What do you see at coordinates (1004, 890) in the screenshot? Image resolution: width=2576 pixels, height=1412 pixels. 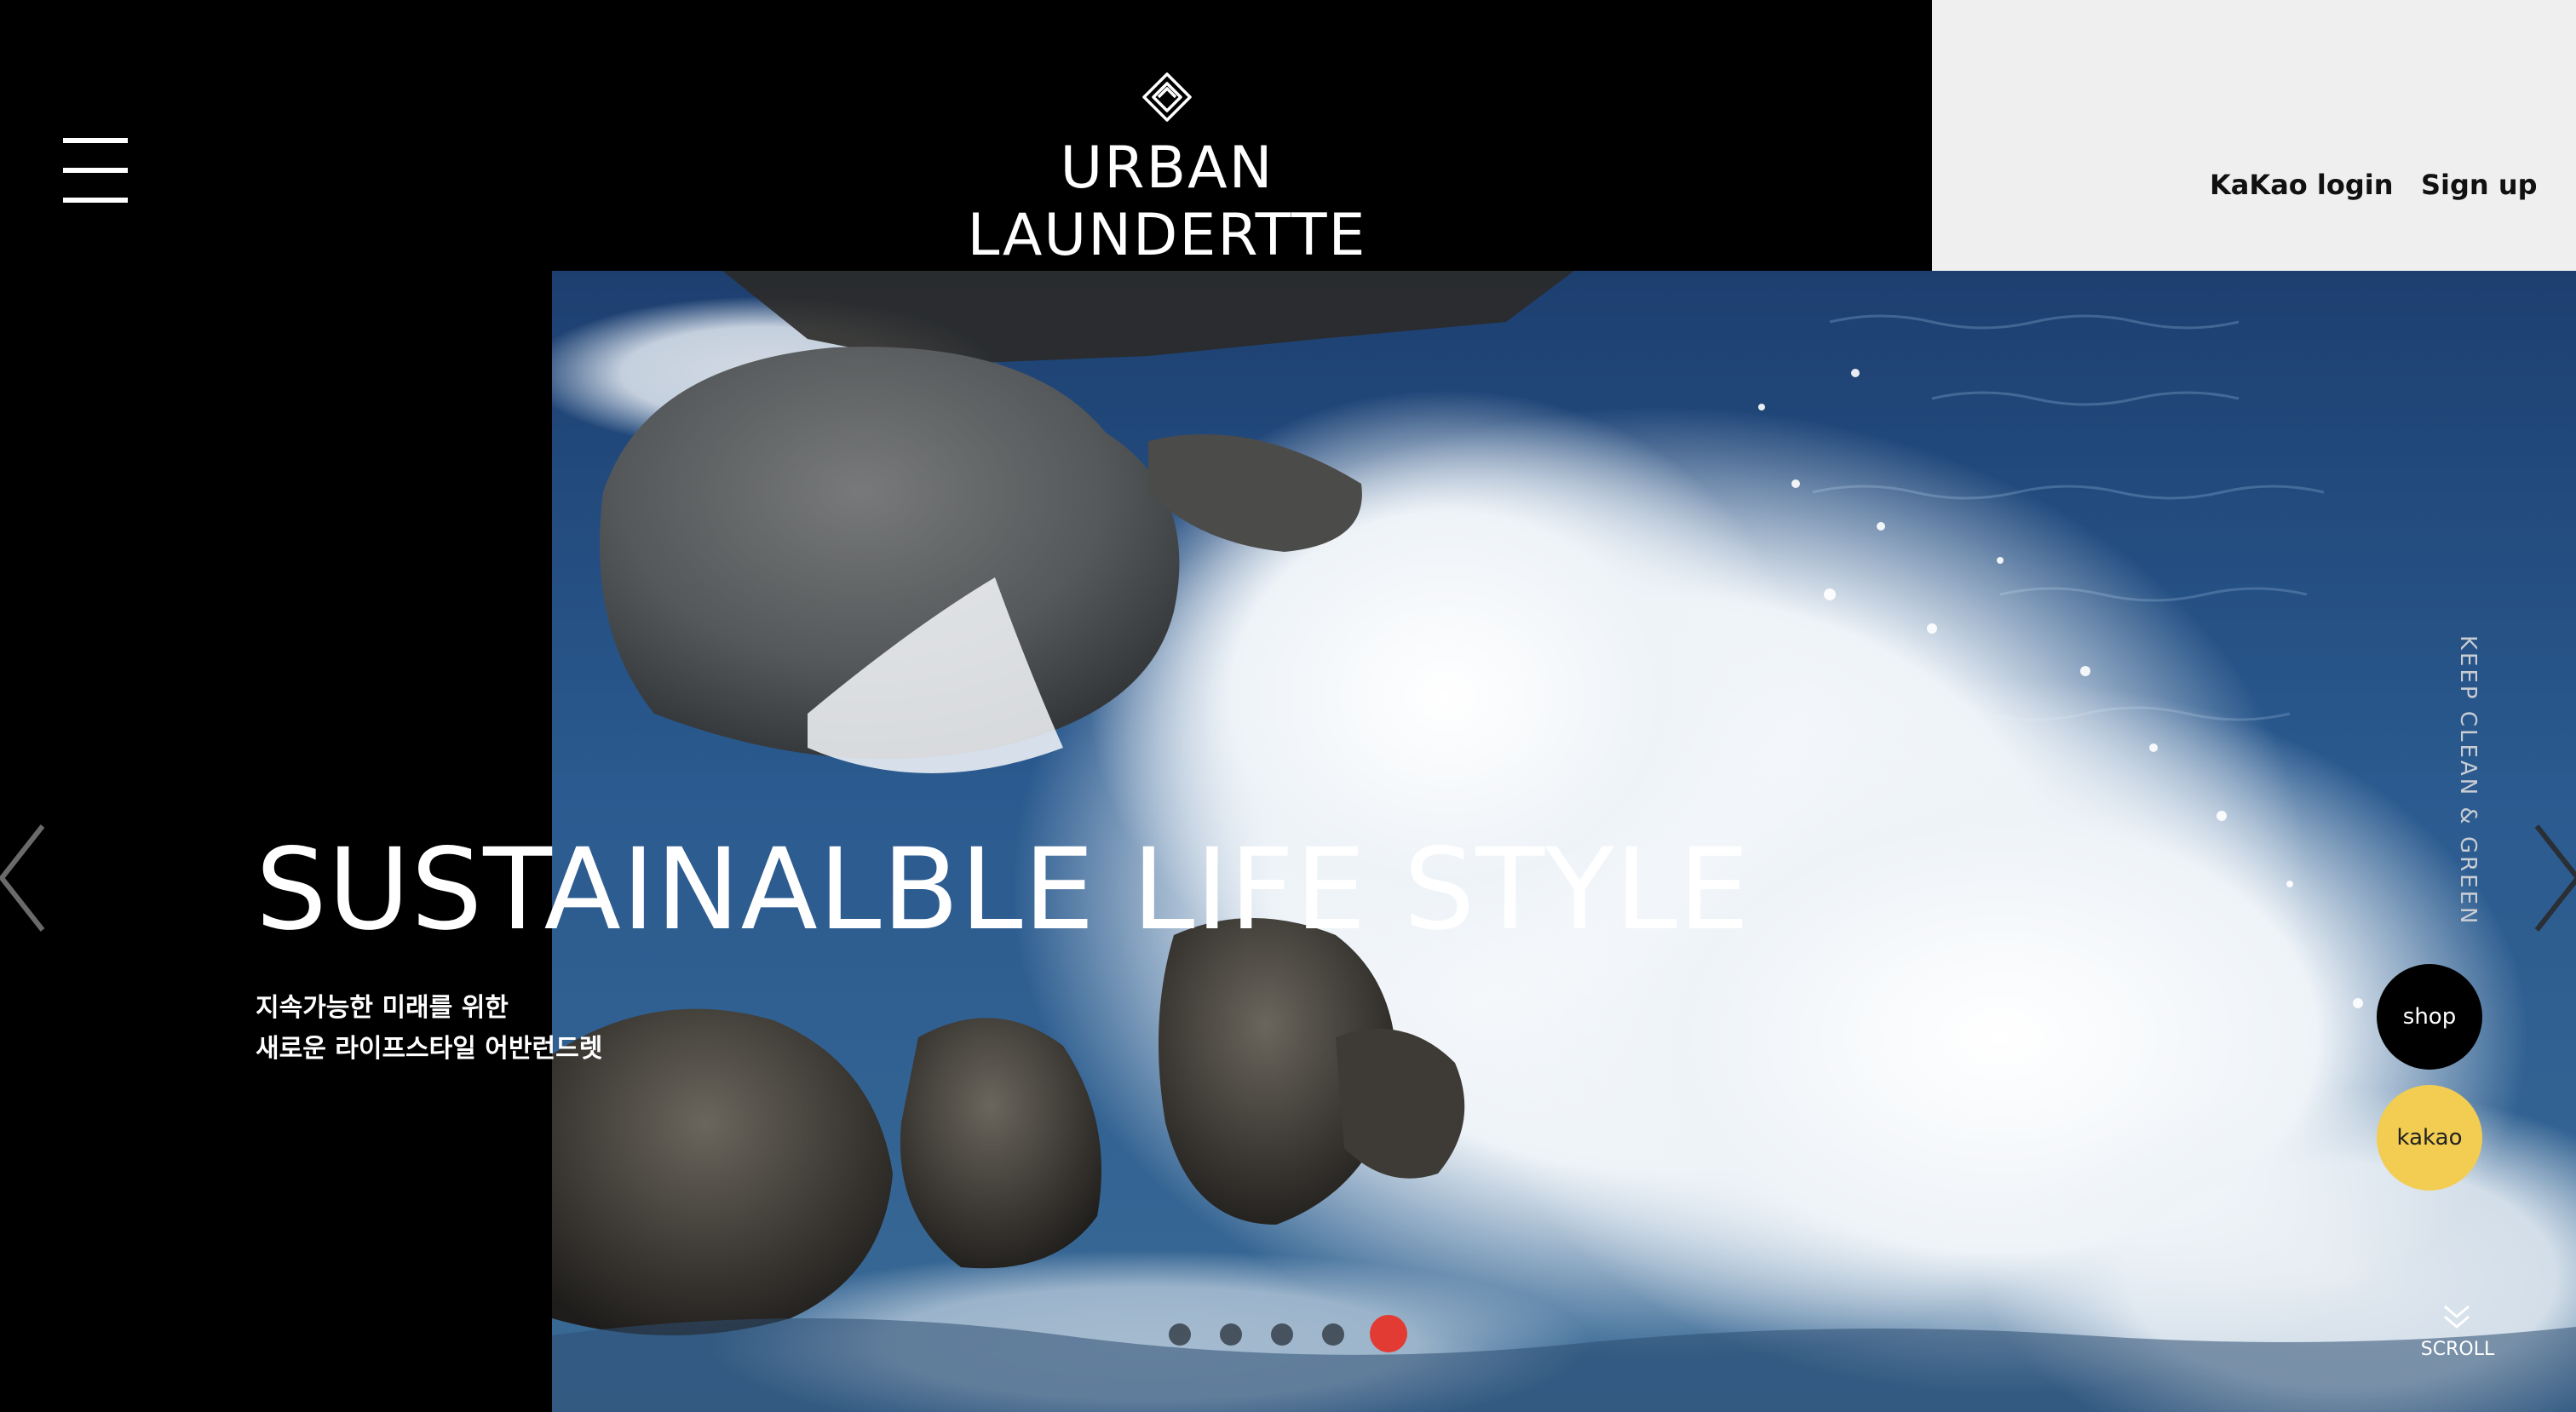 I see `hero-title: SUSTAINALBLE LIFE STYLE` at bounding box center [1004, 890].